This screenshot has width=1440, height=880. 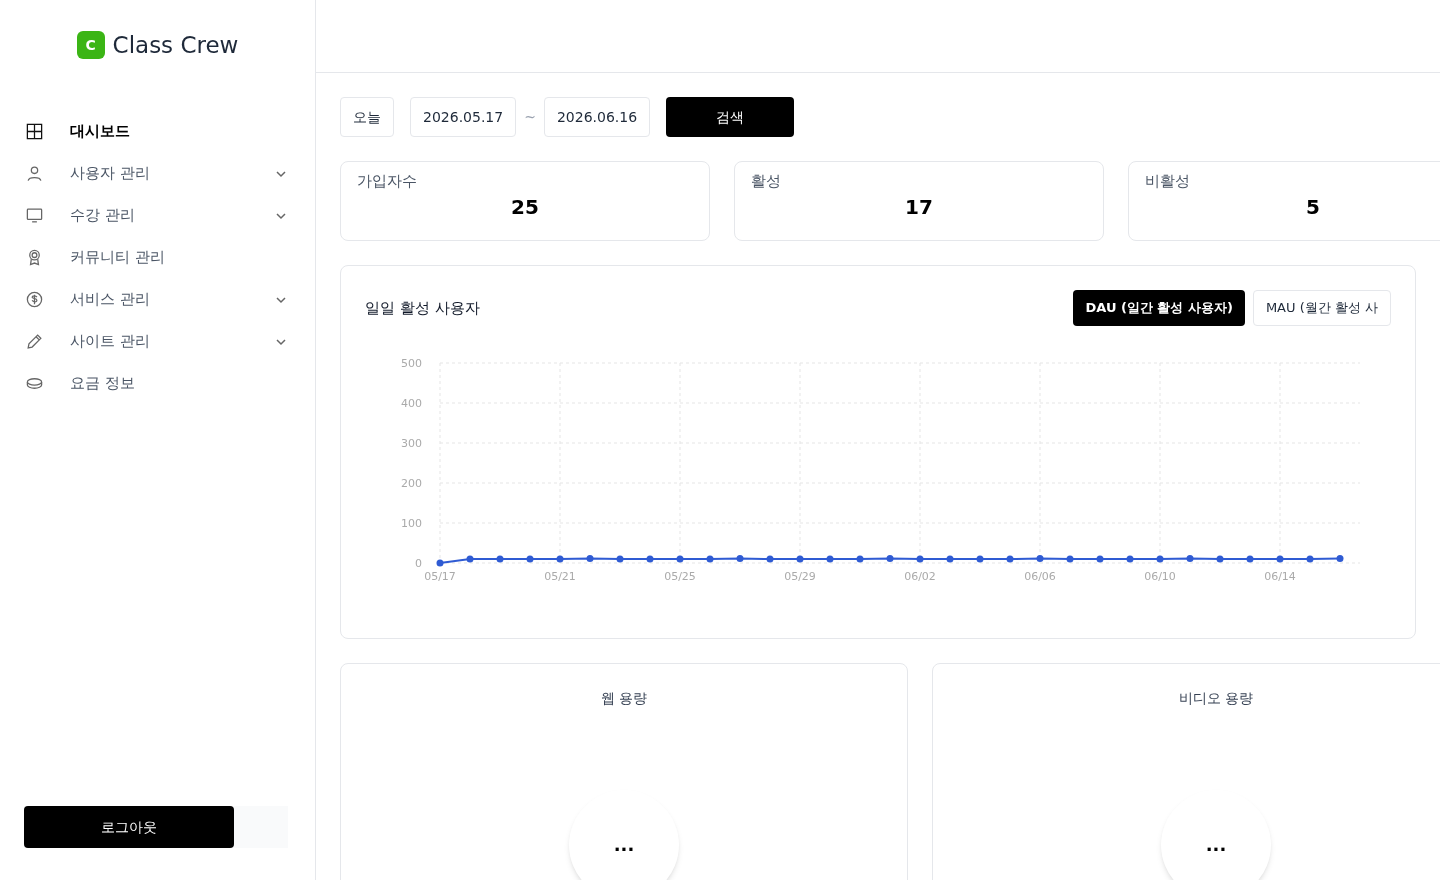 What do you see at coordinates (387, 181) in the screenshot?
I see `stat-label: 가입자수` at bounding box center [387, 181].